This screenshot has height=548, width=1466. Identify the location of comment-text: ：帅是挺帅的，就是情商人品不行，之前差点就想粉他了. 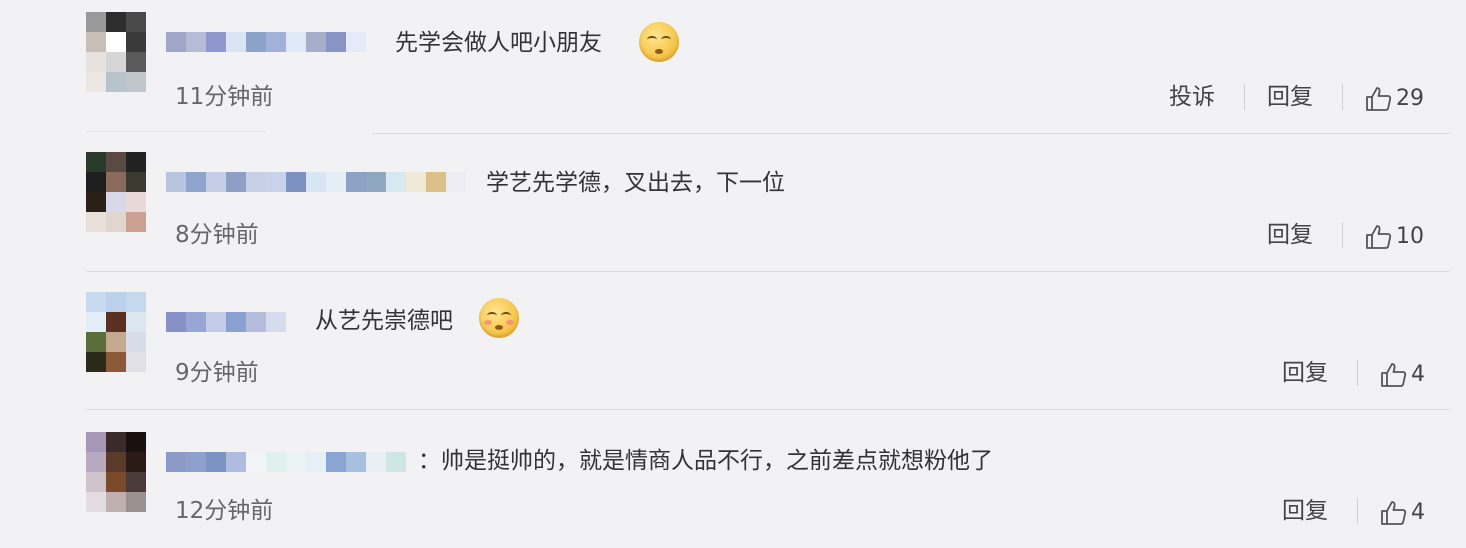
(705, 461).